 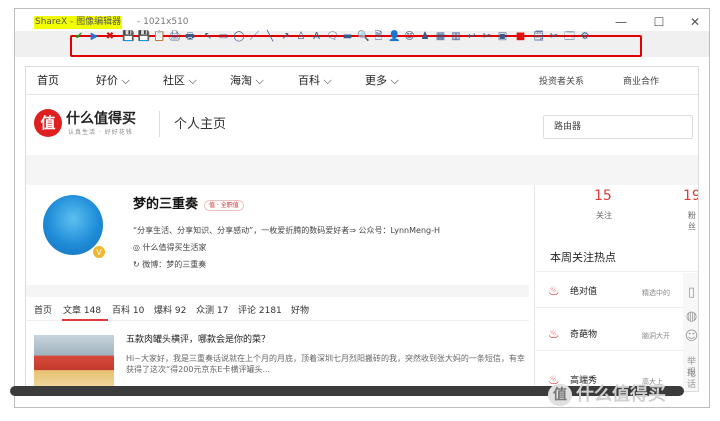 What do you see at coordinates (362, 20) in the screenshot?
I see `title-bar: ShareX - 图像编辑器 - 1021x510 — ☐ ✕` at bounding box center [362, 20].